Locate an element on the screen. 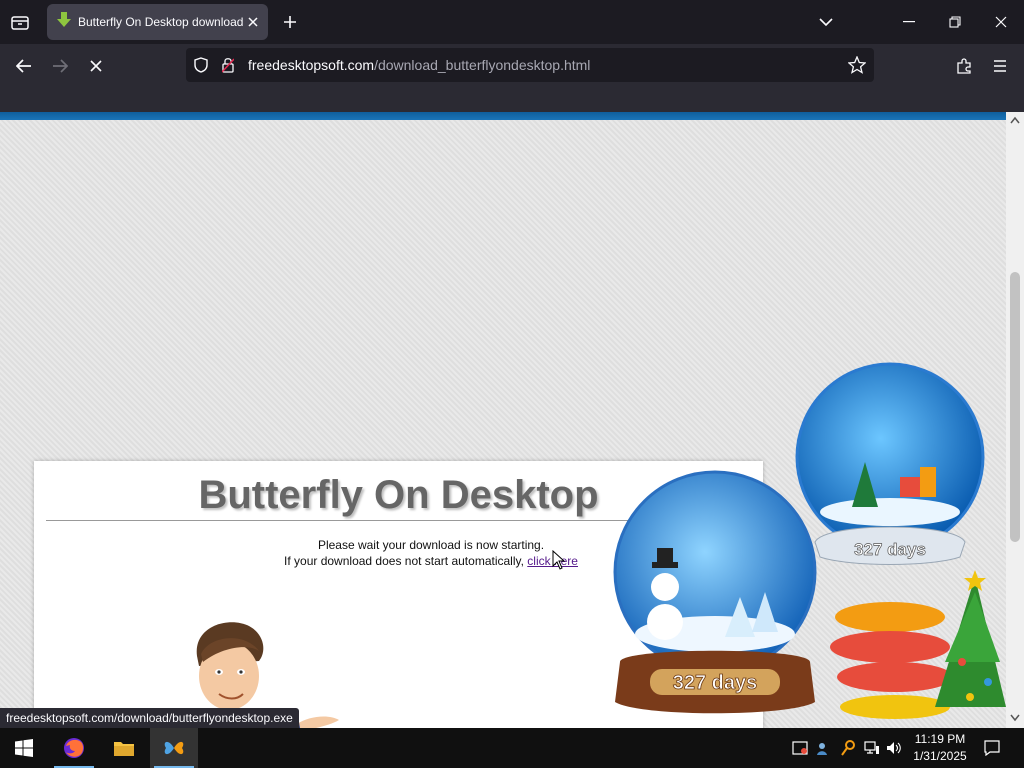 The width and height of the screenshot is (1024, 768). close-tab-icon is located at coordinates (253, 22).